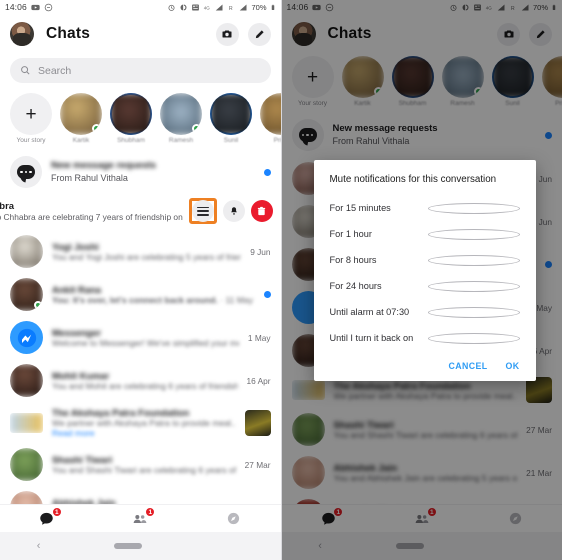 The height and width of the screenshot is (560, 562). Describe the element at coordinates (39, 546) in the screenshot. I see `system-back-button: ‹` at that location.